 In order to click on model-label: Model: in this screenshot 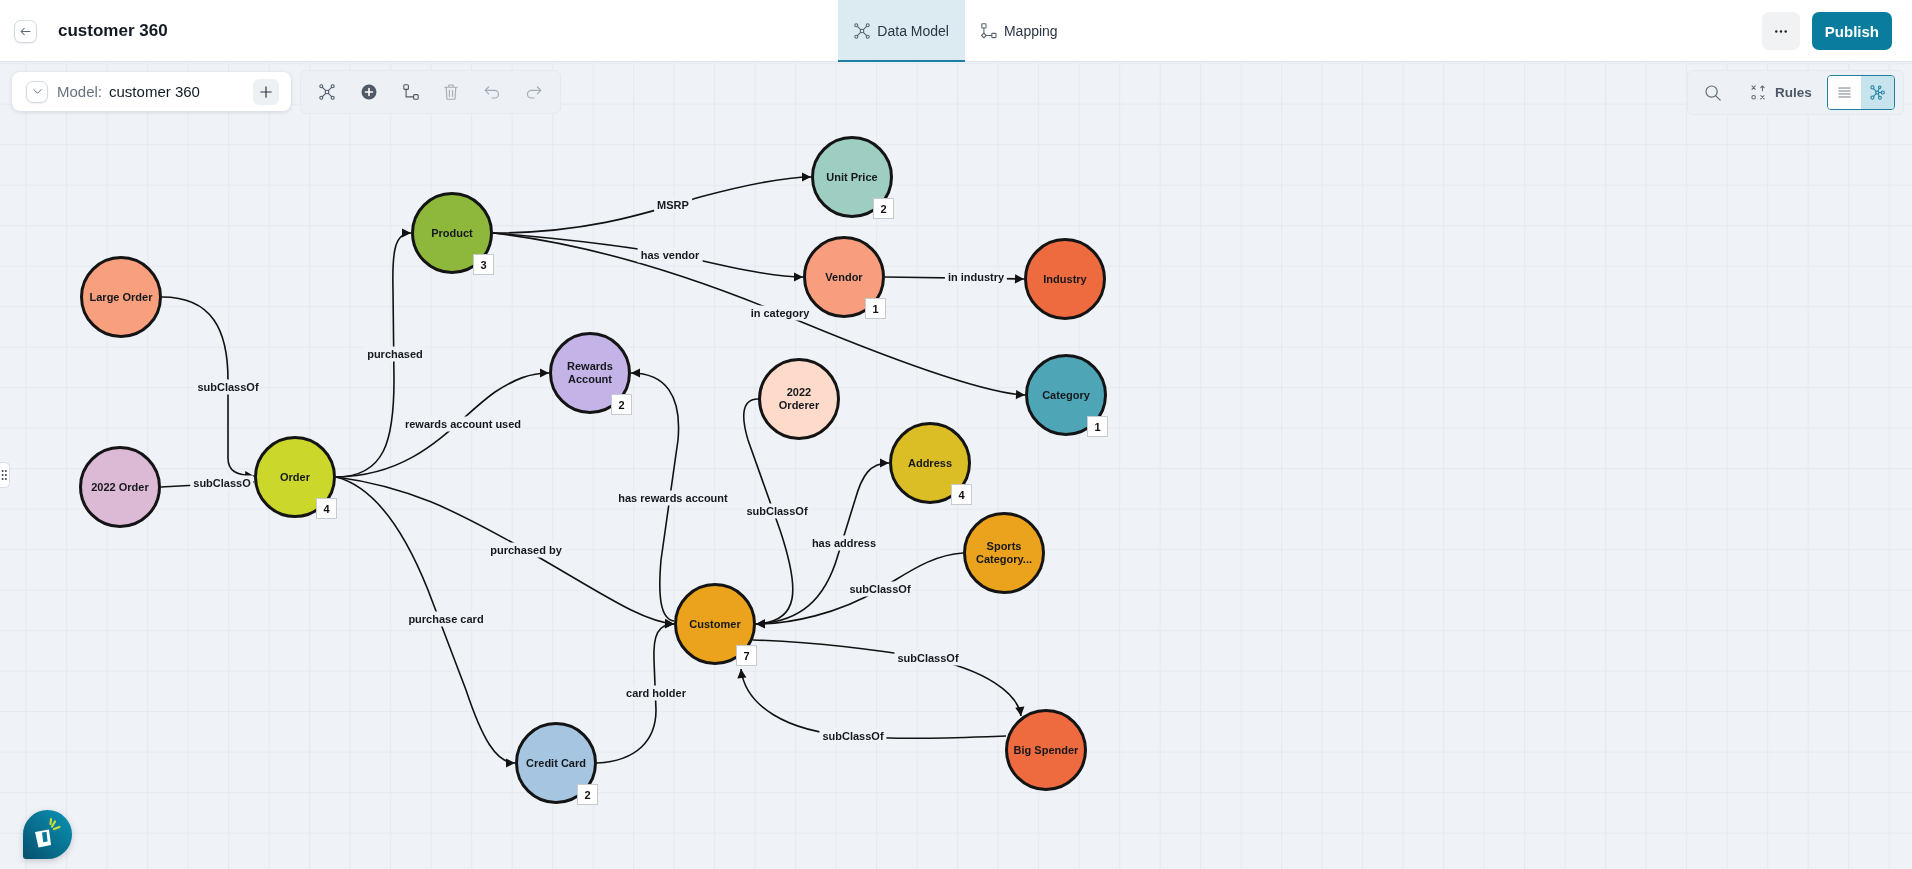, I will do `click(80, 91)`.